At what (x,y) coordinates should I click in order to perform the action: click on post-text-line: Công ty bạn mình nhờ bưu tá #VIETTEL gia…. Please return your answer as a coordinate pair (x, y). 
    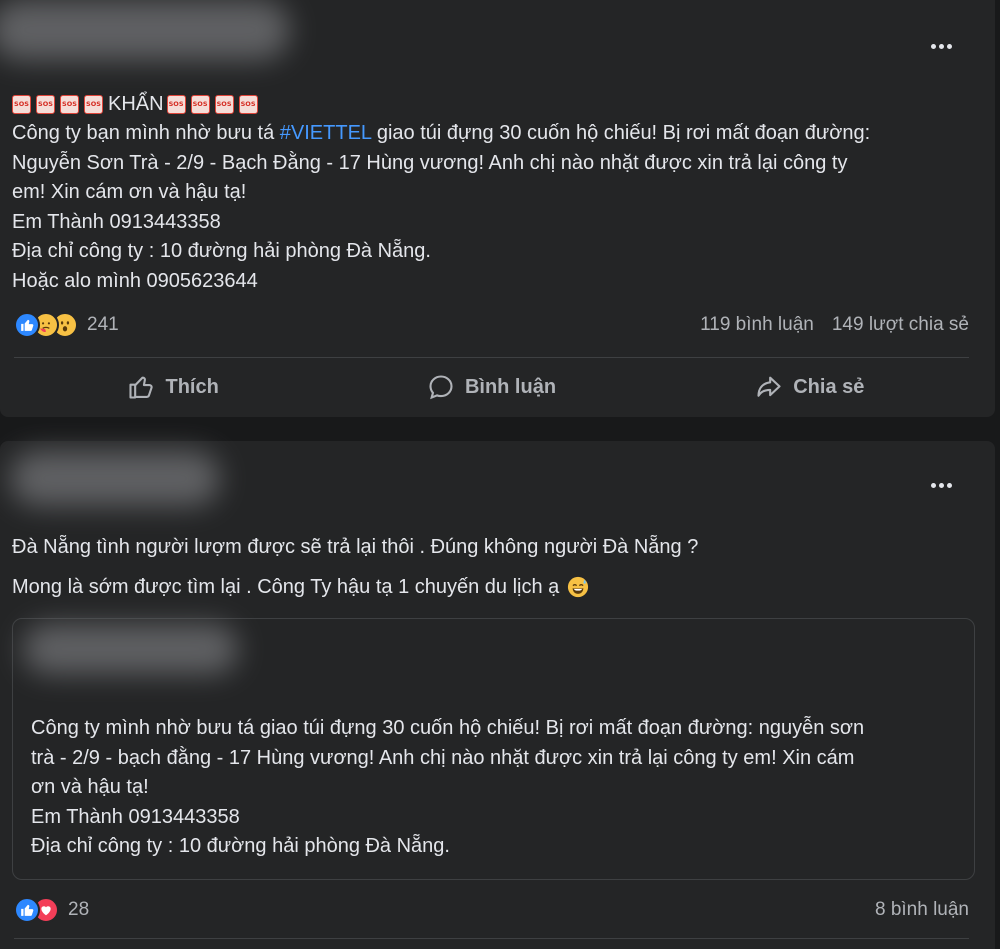
    Looking at the image, I should click on (492, 134).